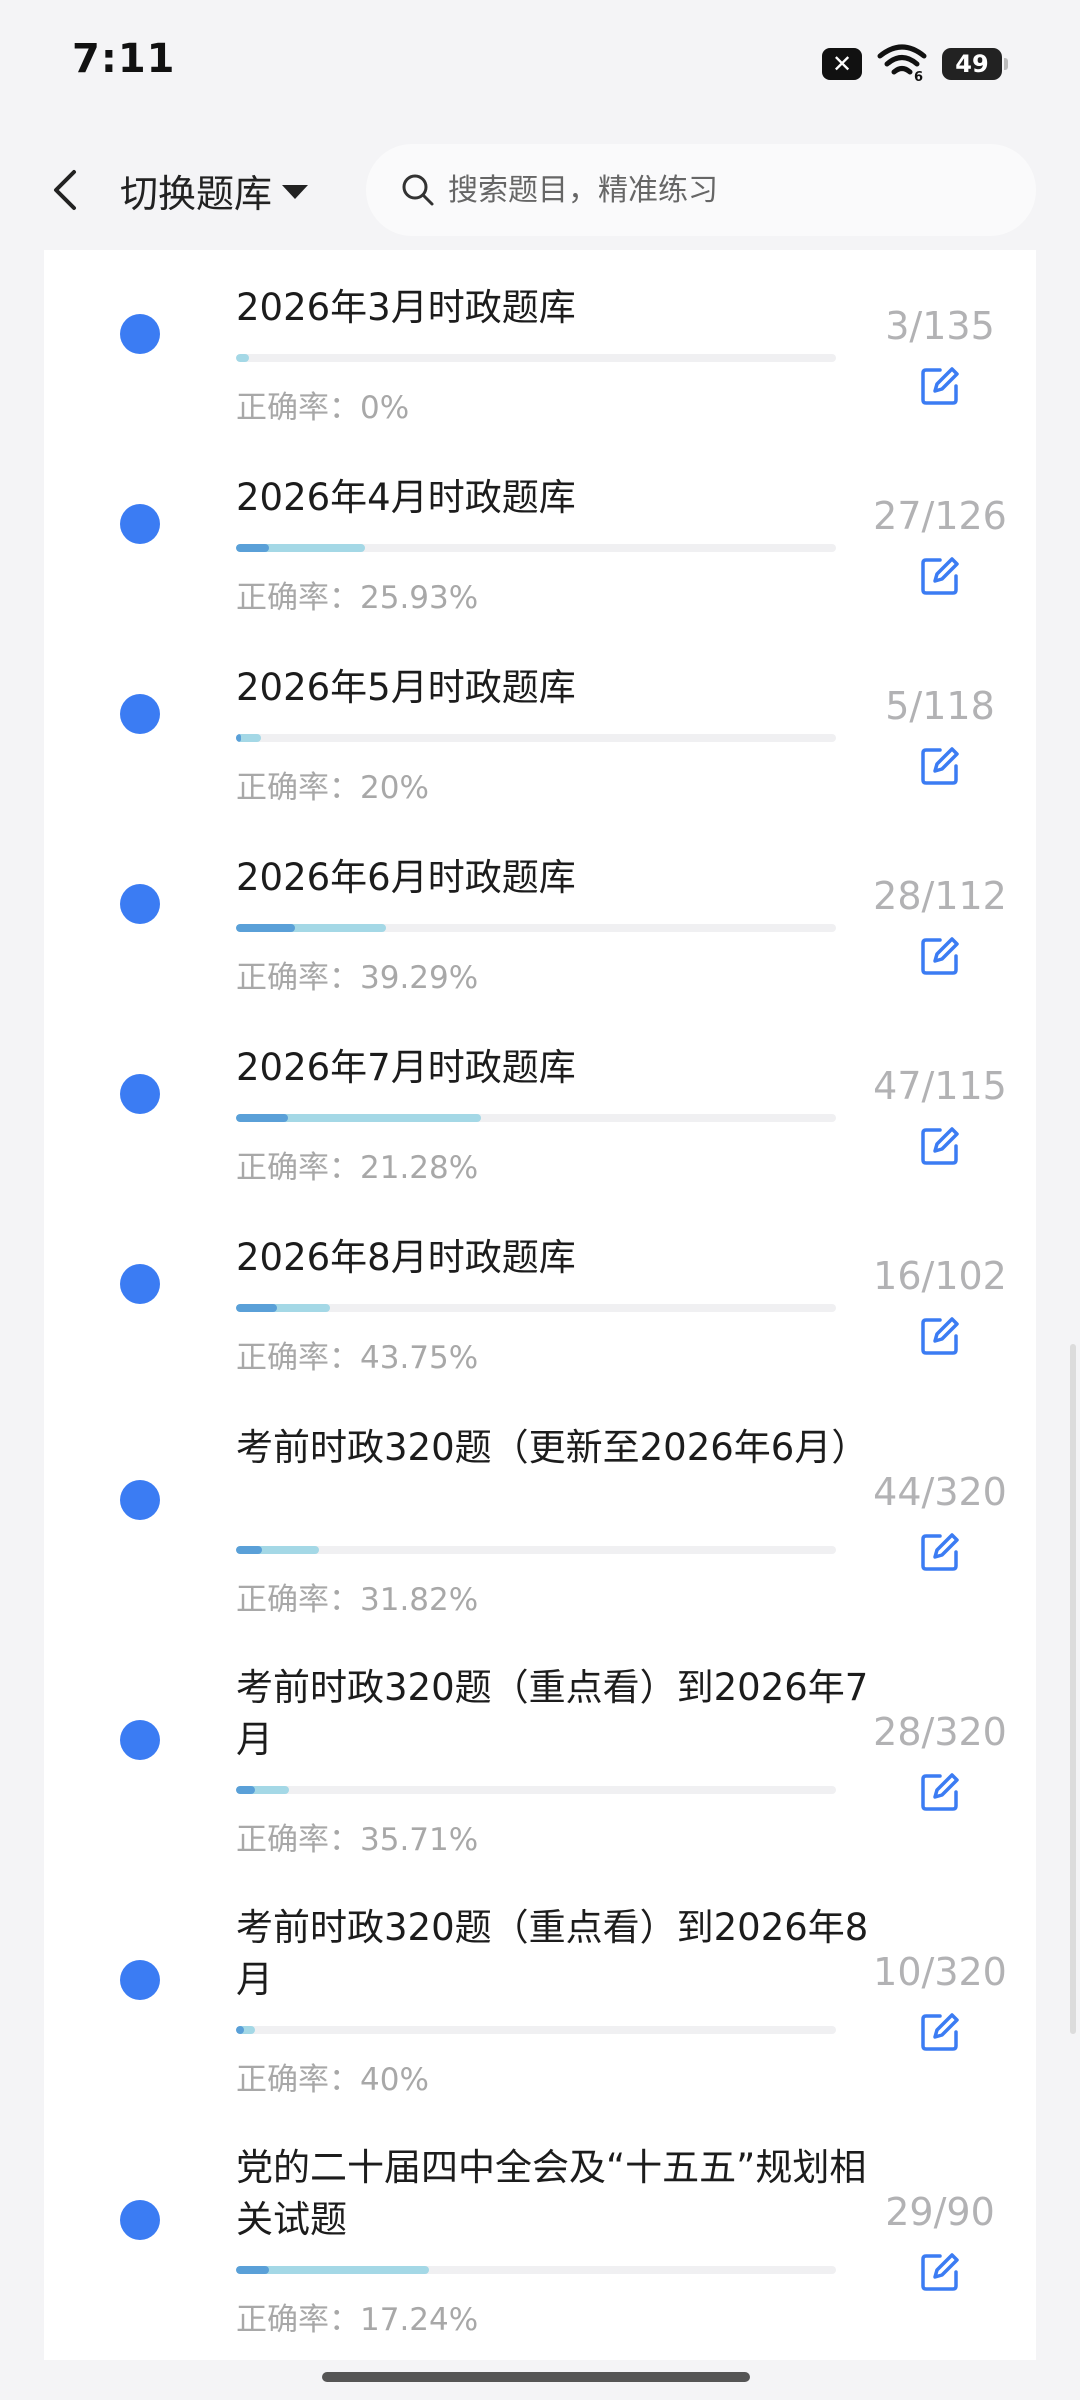  Describe the element at coordinates (940, 1732) in the screenshot. I see `progress-count: 28/320` at that location.